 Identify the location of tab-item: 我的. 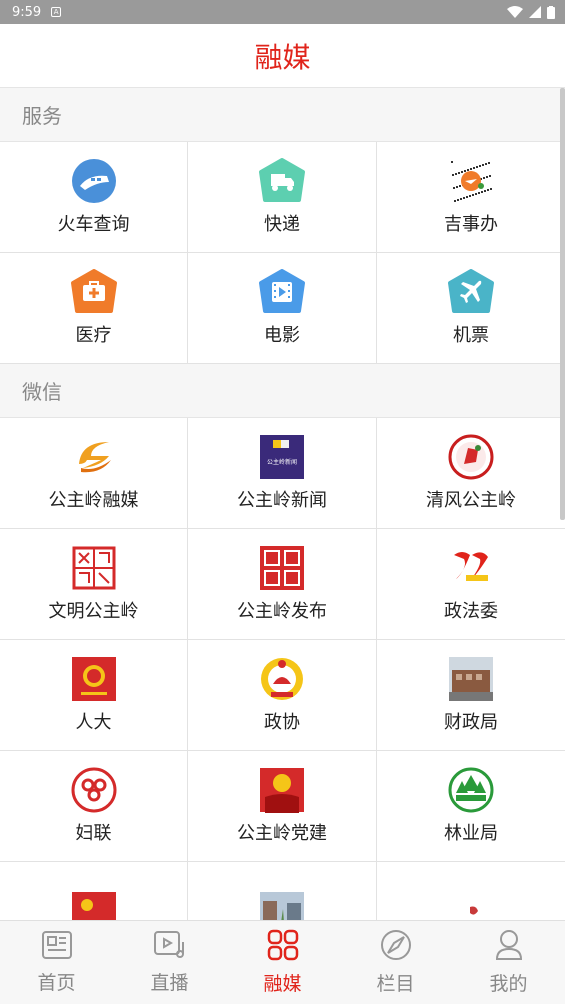
(508, 962).